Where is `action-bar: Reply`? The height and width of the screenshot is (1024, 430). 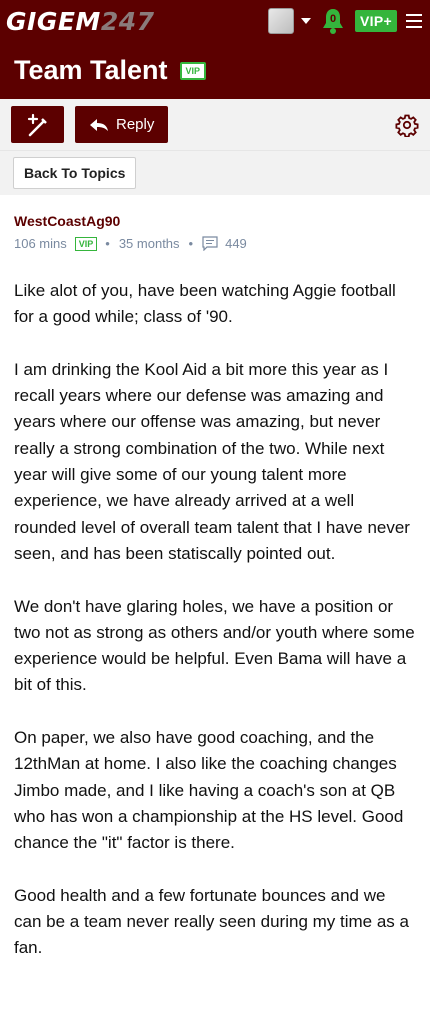
action-bar: Reply is located at coordinates (215, 125).